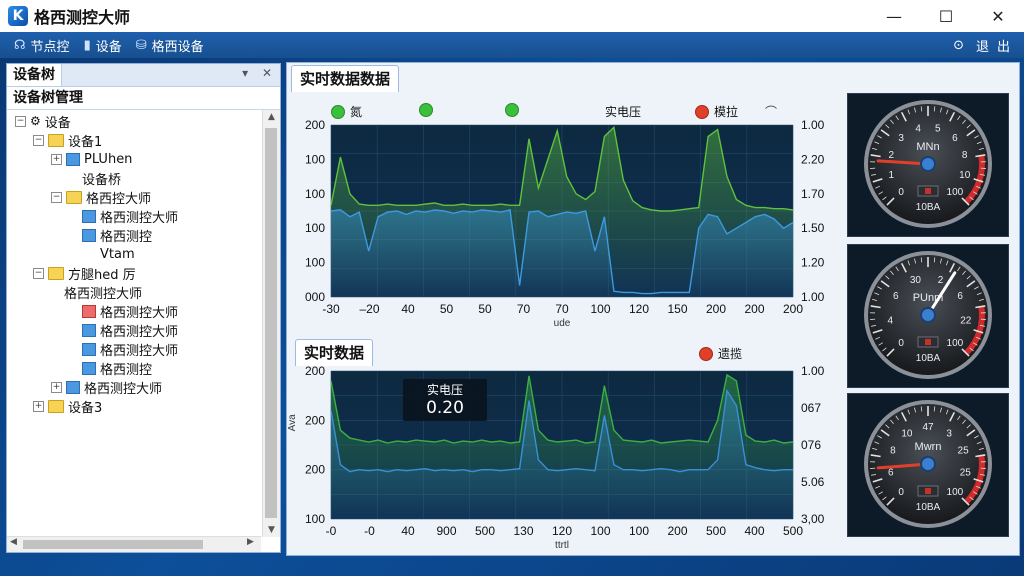 This screenshot has height=576, width=1024. What do you see at coordinates (267, 73) in the screenshot?
I see `panel-close-icon: ✕` at bounding box center [267, 73].